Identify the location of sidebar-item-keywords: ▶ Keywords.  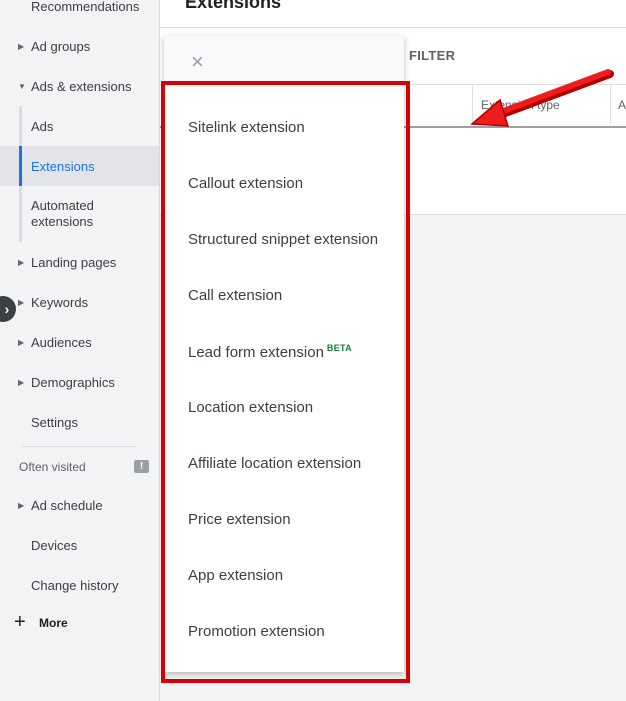
(79, 302).